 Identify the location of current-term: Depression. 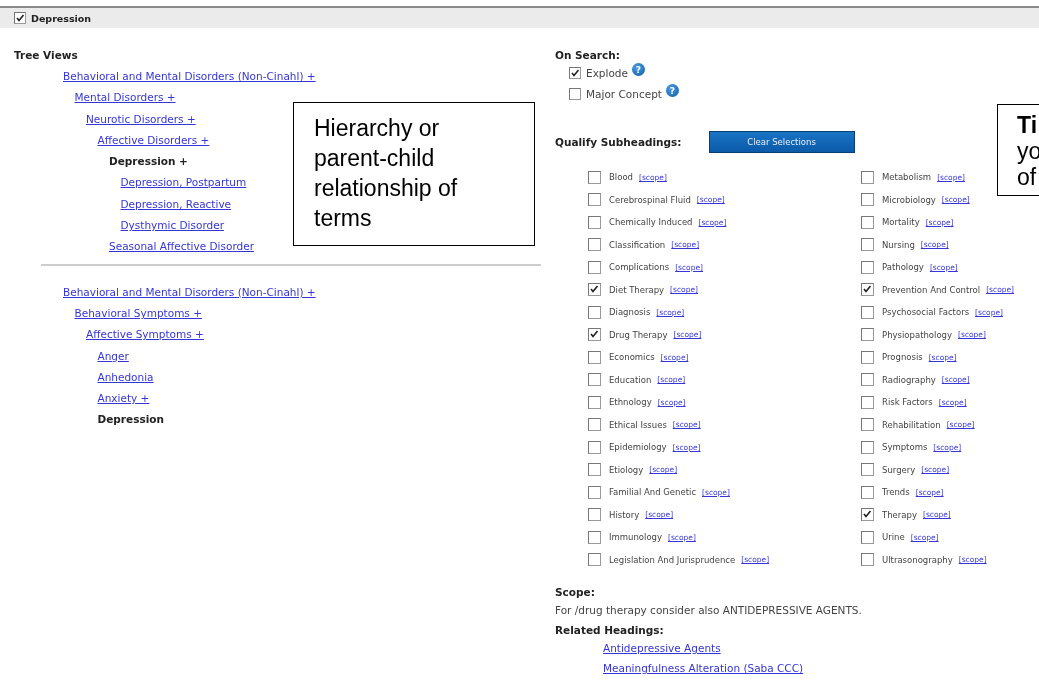
(130, 419).